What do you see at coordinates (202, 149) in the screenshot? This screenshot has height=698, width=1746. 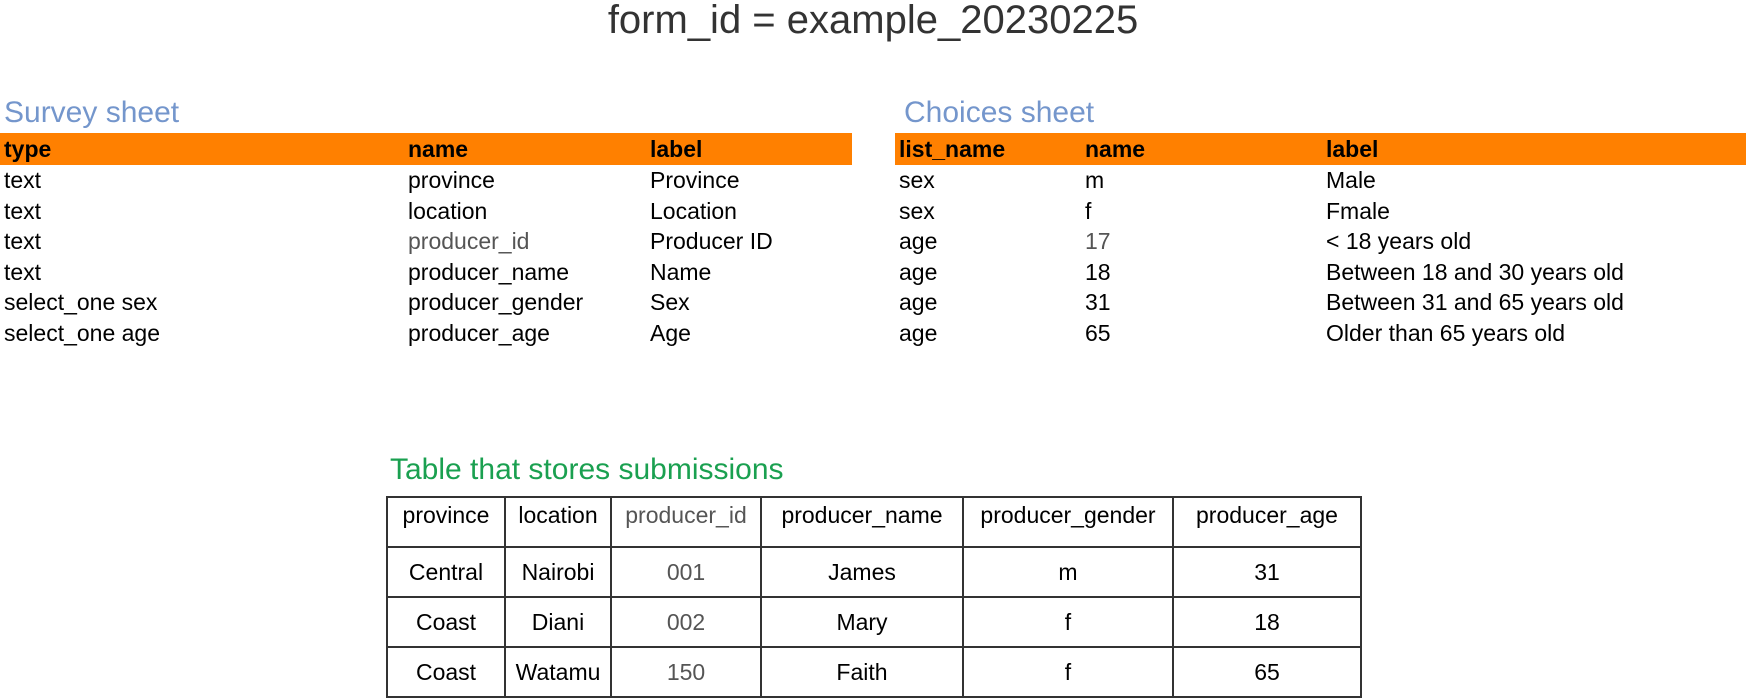 I see `survey-col-type: type` at bounding box center [202, 149].